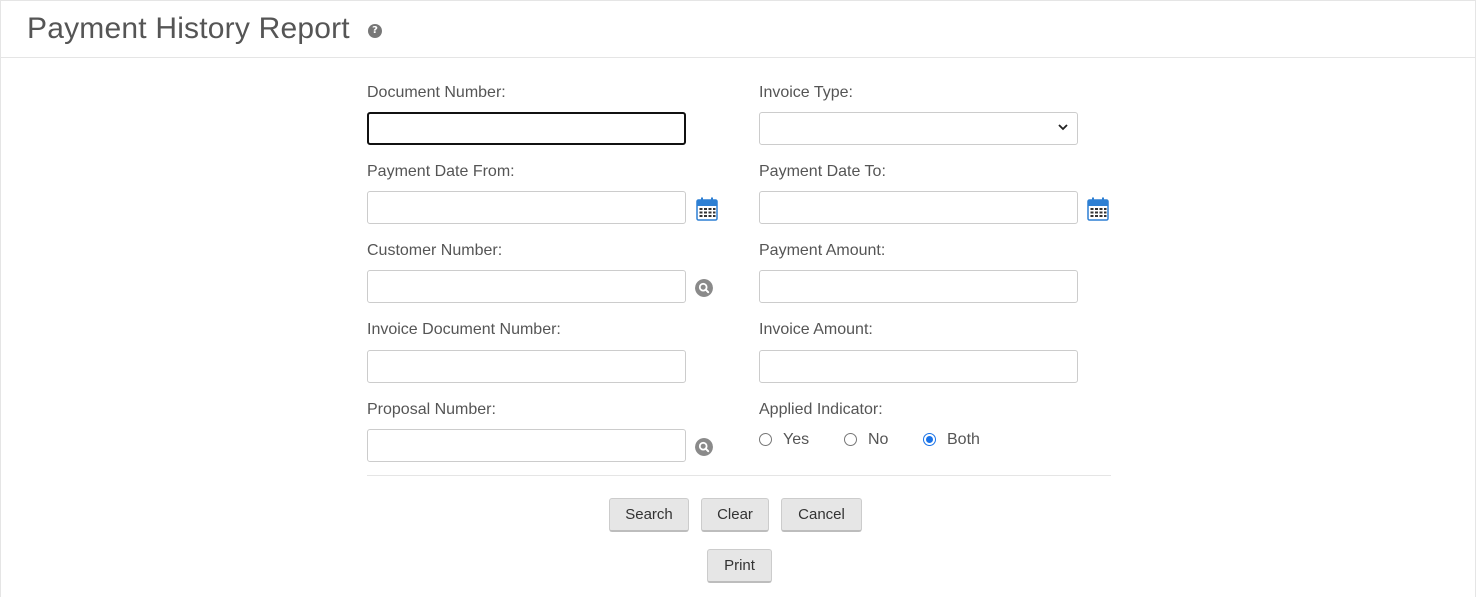  I want to click on invoice-document-number-input, so click(526, 366).